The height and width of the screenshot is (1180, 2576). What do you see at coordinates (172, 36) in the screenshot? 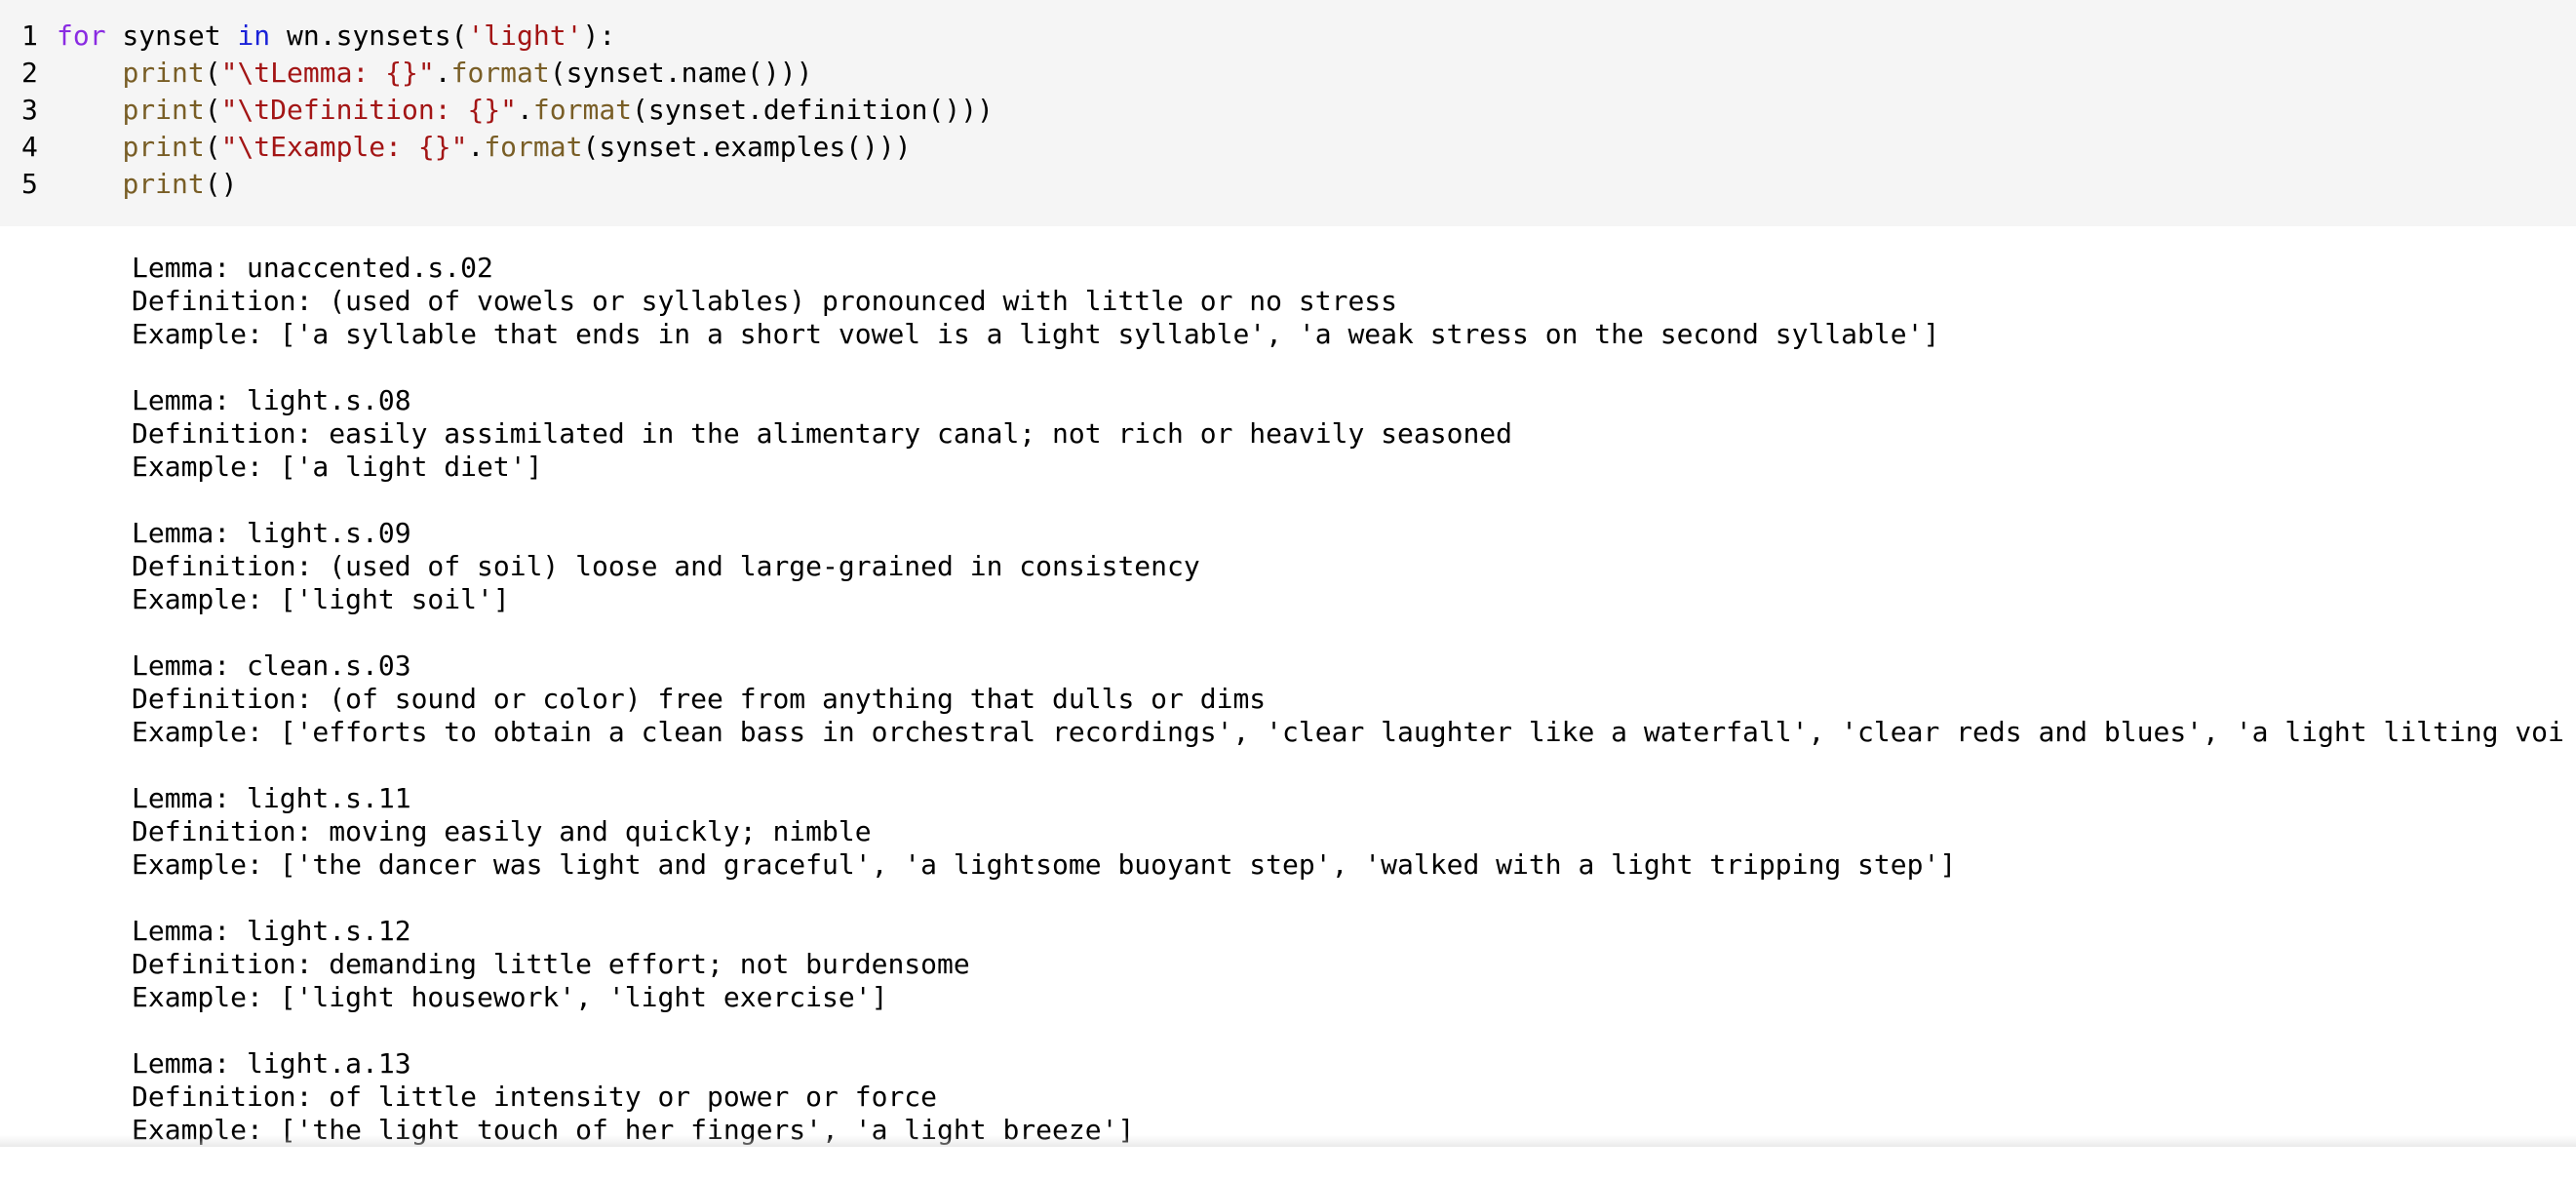
I see `code-token: synset` at bounding box center [172, 36].